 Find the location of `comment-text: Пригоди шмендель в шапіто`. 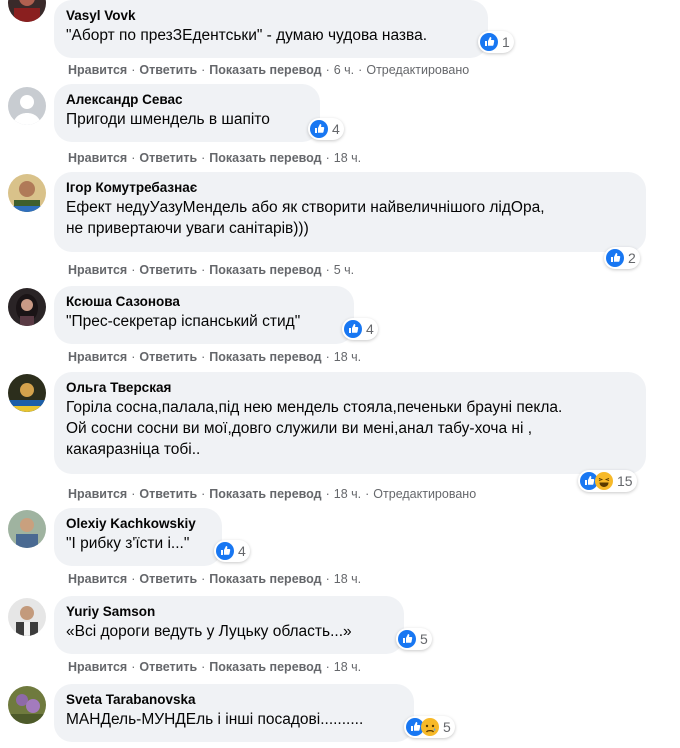

comment-text: Пригоди шмендель в шапіто is located at coordinates (168, 119).